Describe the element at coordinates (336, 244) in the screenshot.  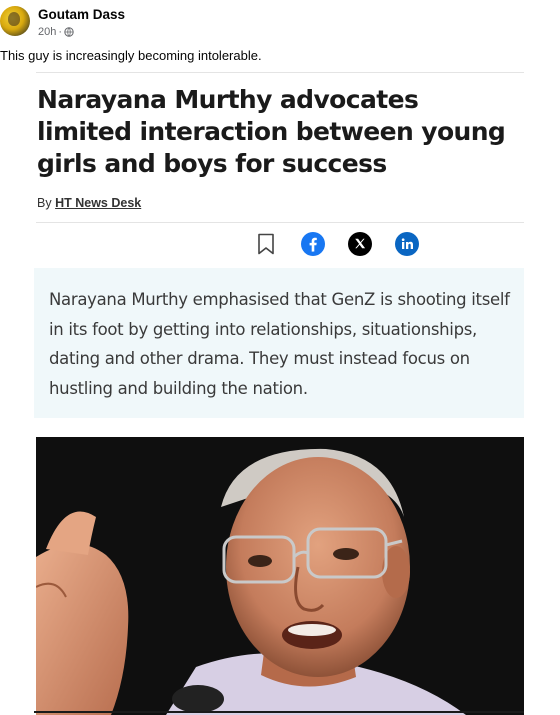
I see `share-toolbar` at that location.